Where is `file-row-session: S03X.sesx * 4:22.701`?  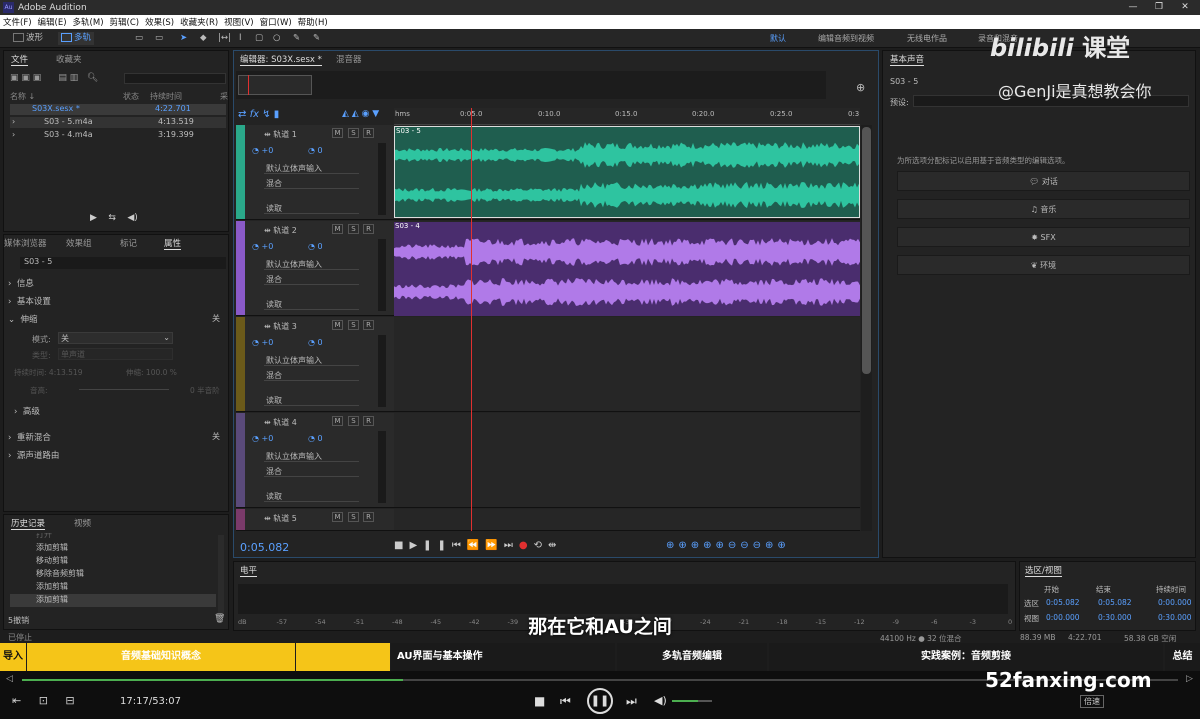 file-row-session: S03X.sesx * 4:22.701 is located at coordinates (118, 109).